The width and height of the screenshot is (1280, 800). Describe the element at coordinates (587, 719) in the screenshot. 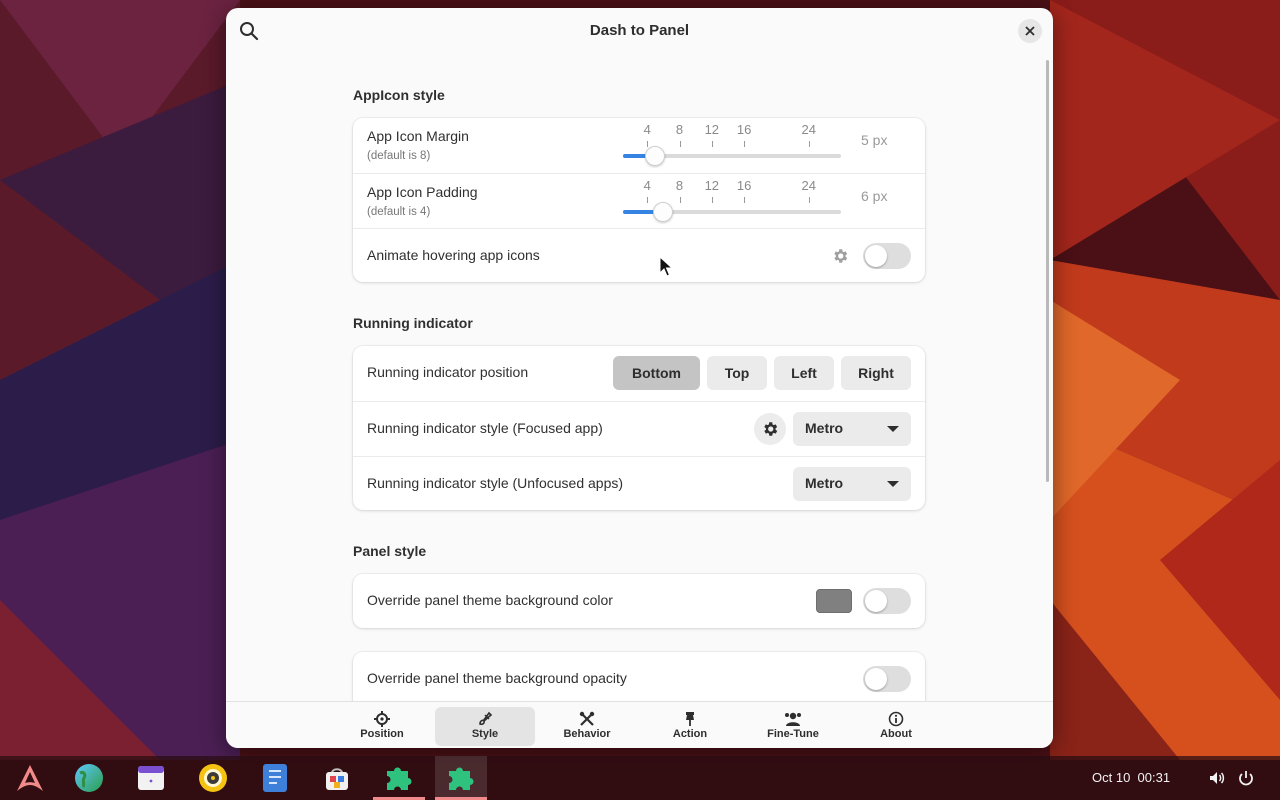

I see `tools-icon` at that location.